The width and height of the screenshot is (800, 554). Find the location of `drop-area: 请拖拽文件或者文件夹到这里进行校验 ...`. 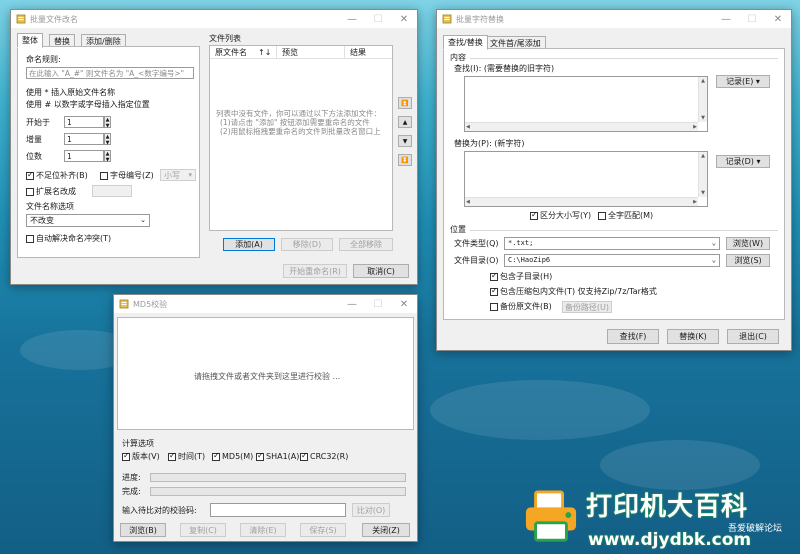

drop-area: 请拖拽文件或者文件夹到这里进行校验 ... is located at coordinates (265, 373).